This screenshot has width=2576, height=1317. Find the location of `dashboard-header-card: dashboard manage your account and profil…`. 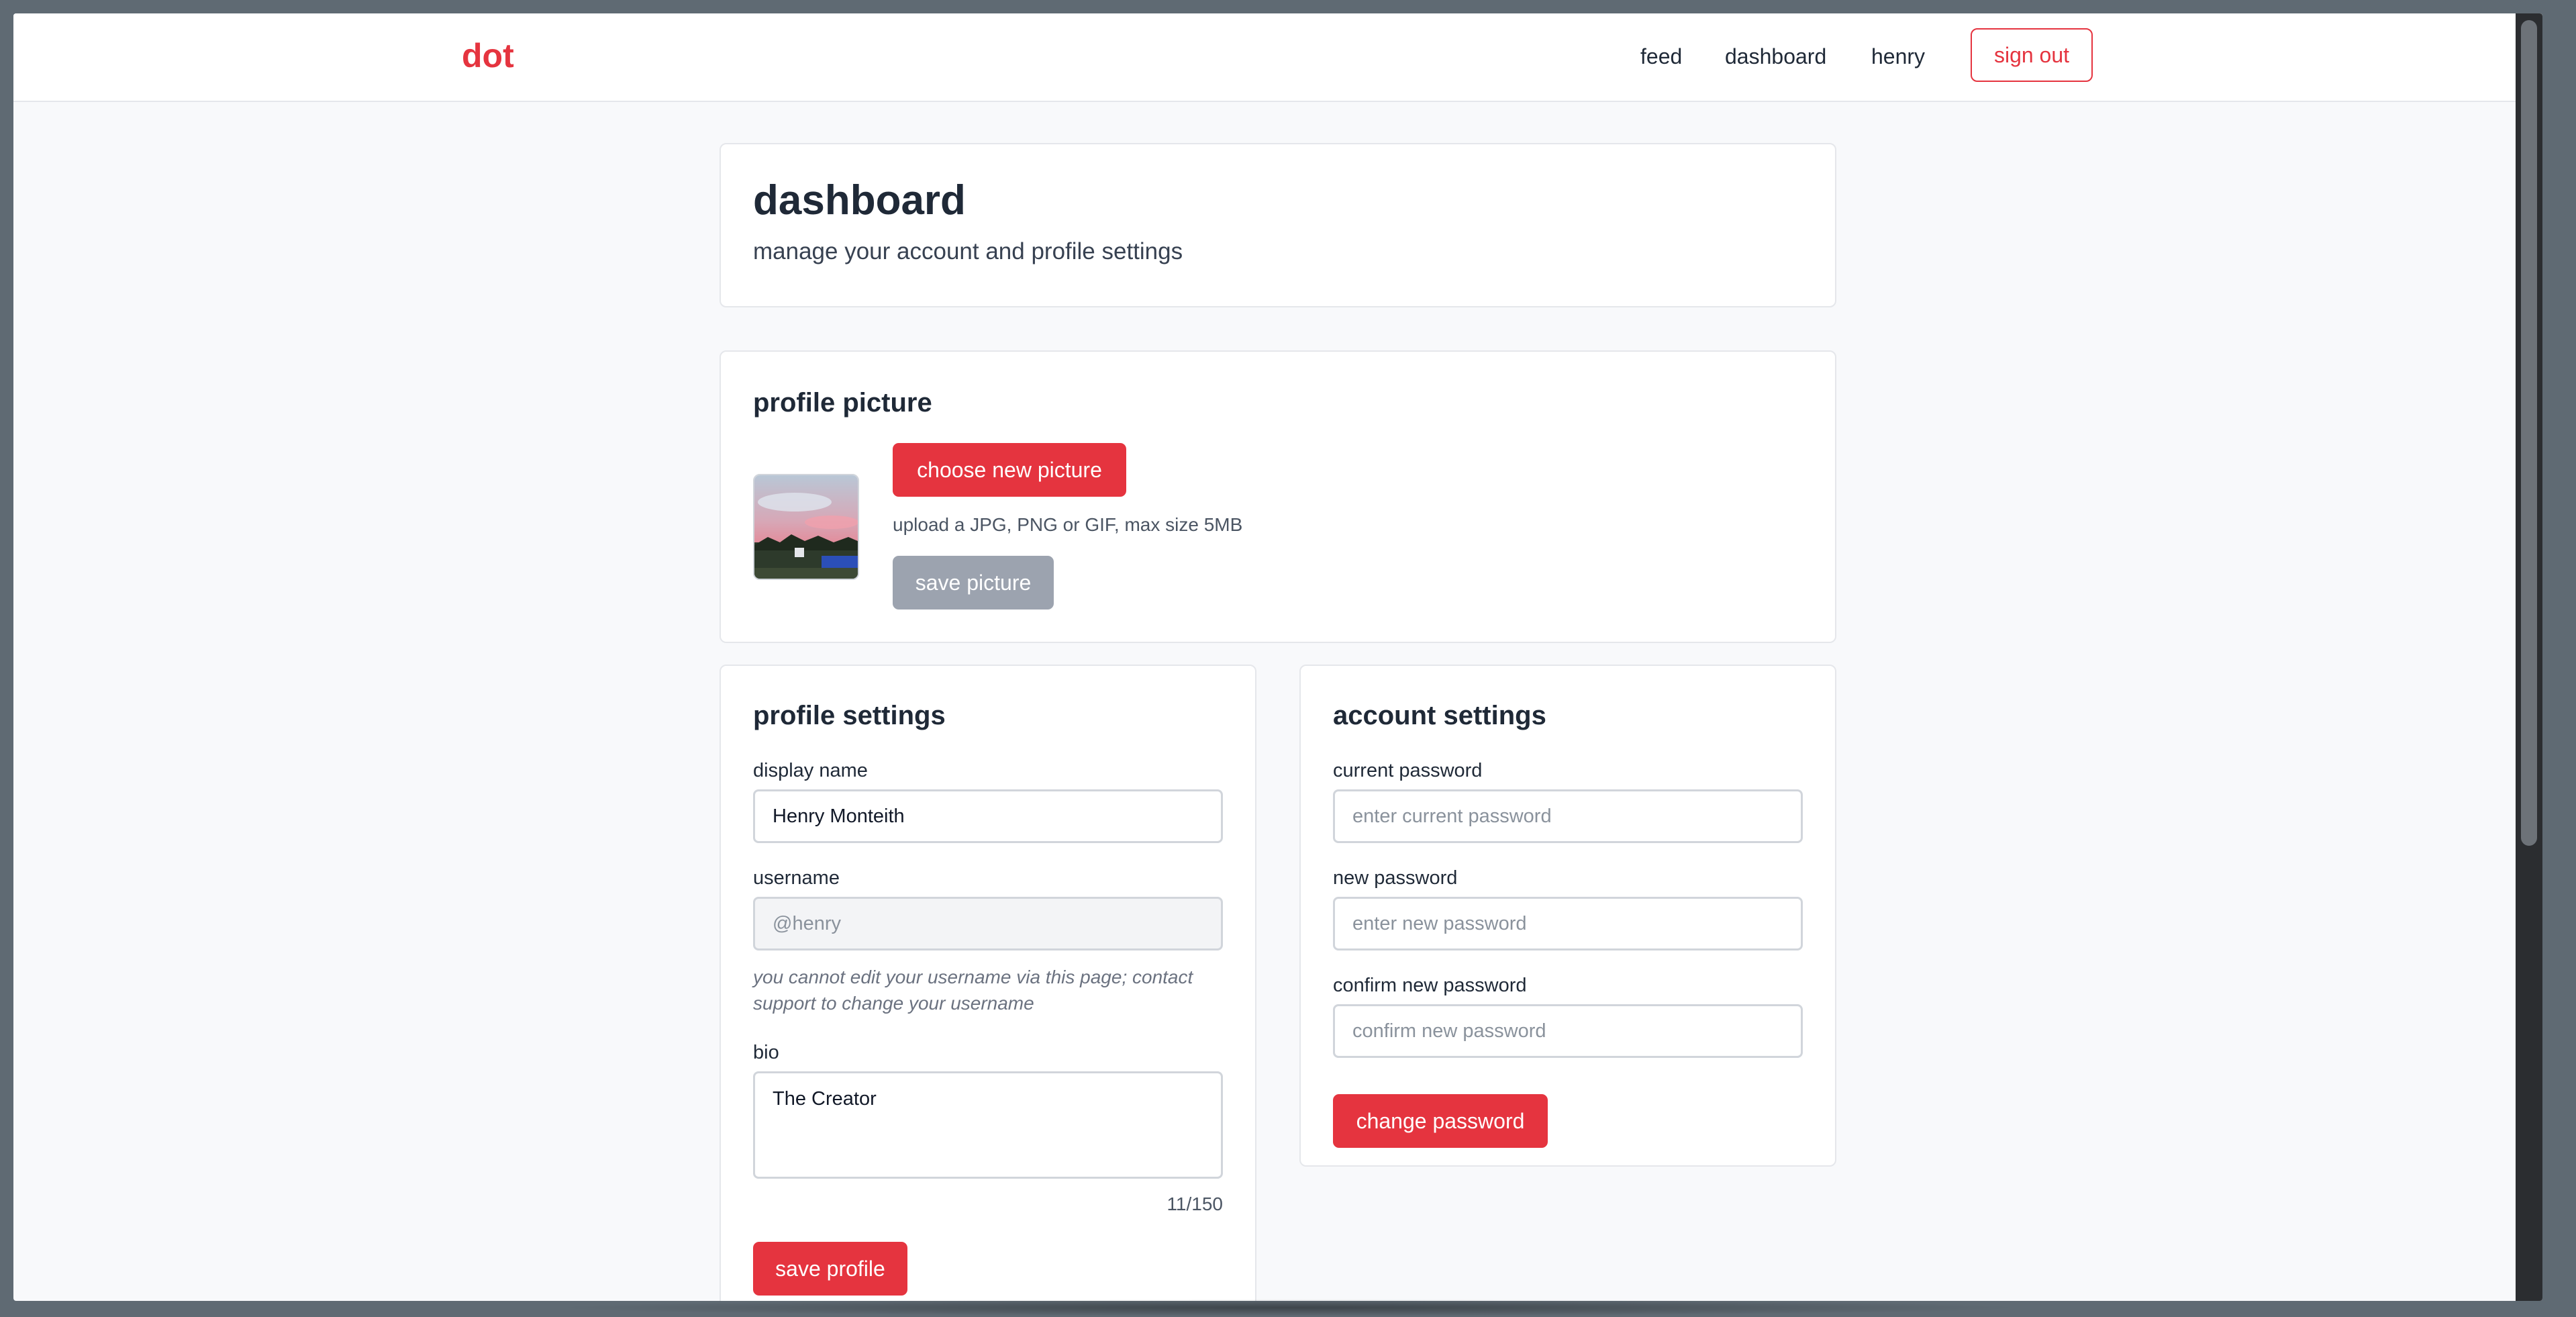

dashboard-header-card: dashboard manage your account and profil… is located at coordinates (1278, 225).